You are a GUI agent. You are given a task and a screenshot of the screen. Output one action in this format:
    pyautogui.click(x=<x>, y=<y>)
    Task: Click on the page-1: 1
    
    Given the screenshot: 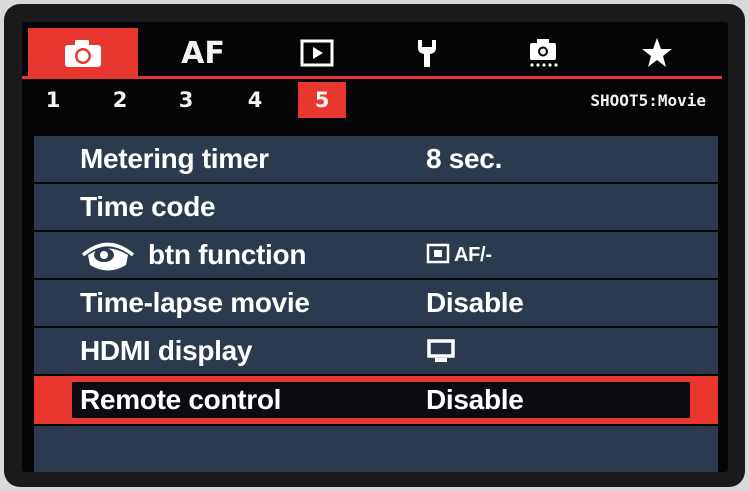 What is the action you would take?
    pyautogui.click(x=53, y=100)
    